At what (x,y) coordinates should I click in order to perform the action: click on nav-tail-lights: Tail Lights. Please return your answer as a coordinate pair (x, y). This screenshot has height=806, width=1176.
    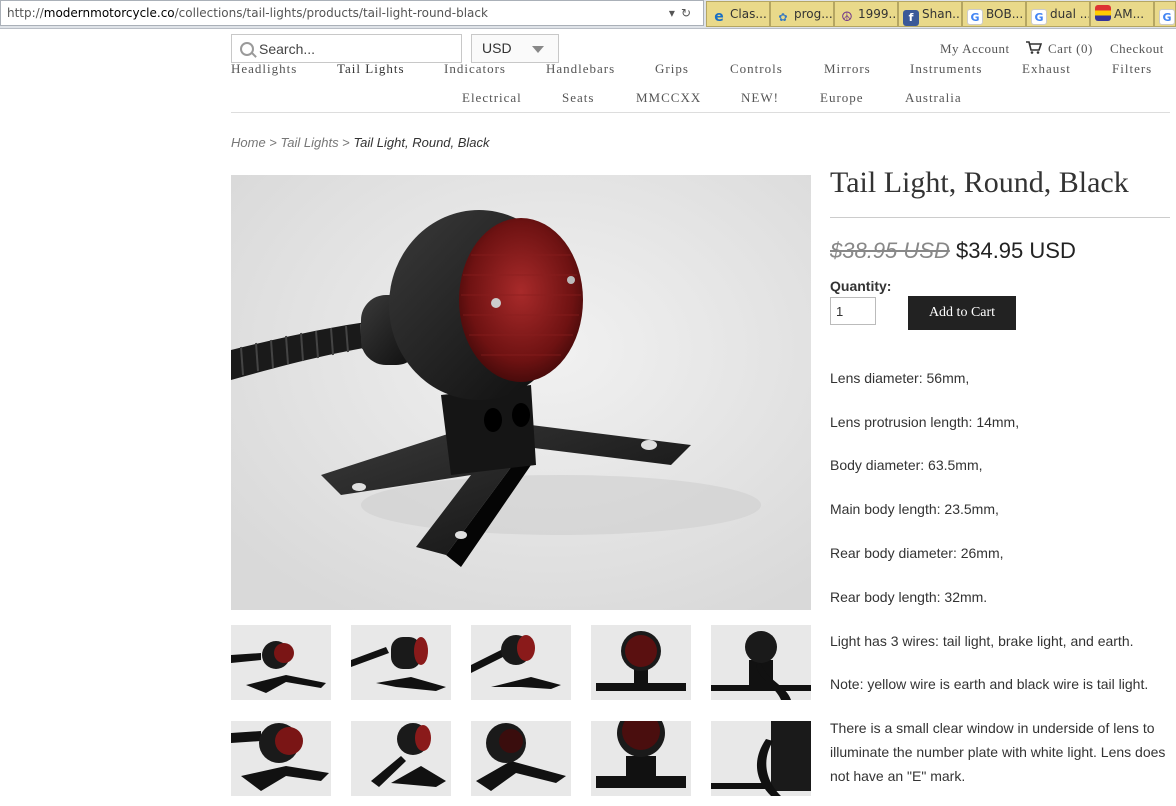
    Looking at the image, I should click on (371, 70).